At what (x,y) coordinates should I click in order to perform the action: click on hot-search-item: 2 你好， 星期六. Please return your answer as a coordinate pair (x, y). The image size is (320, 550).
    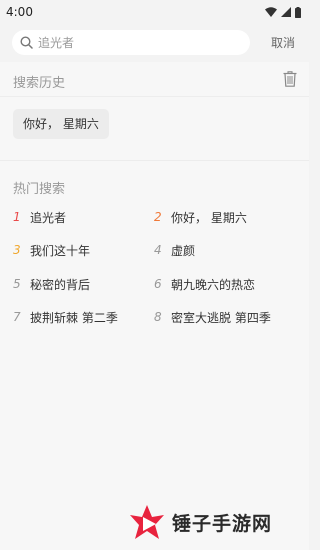
    Looking at the image, I should click on (200, 217).